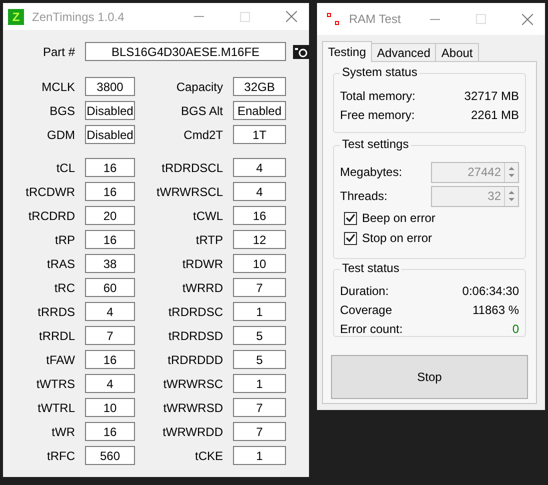  Describe the element at coordinates (366, 310) in the screenshot. I see `row-label: Coverage` at that location.